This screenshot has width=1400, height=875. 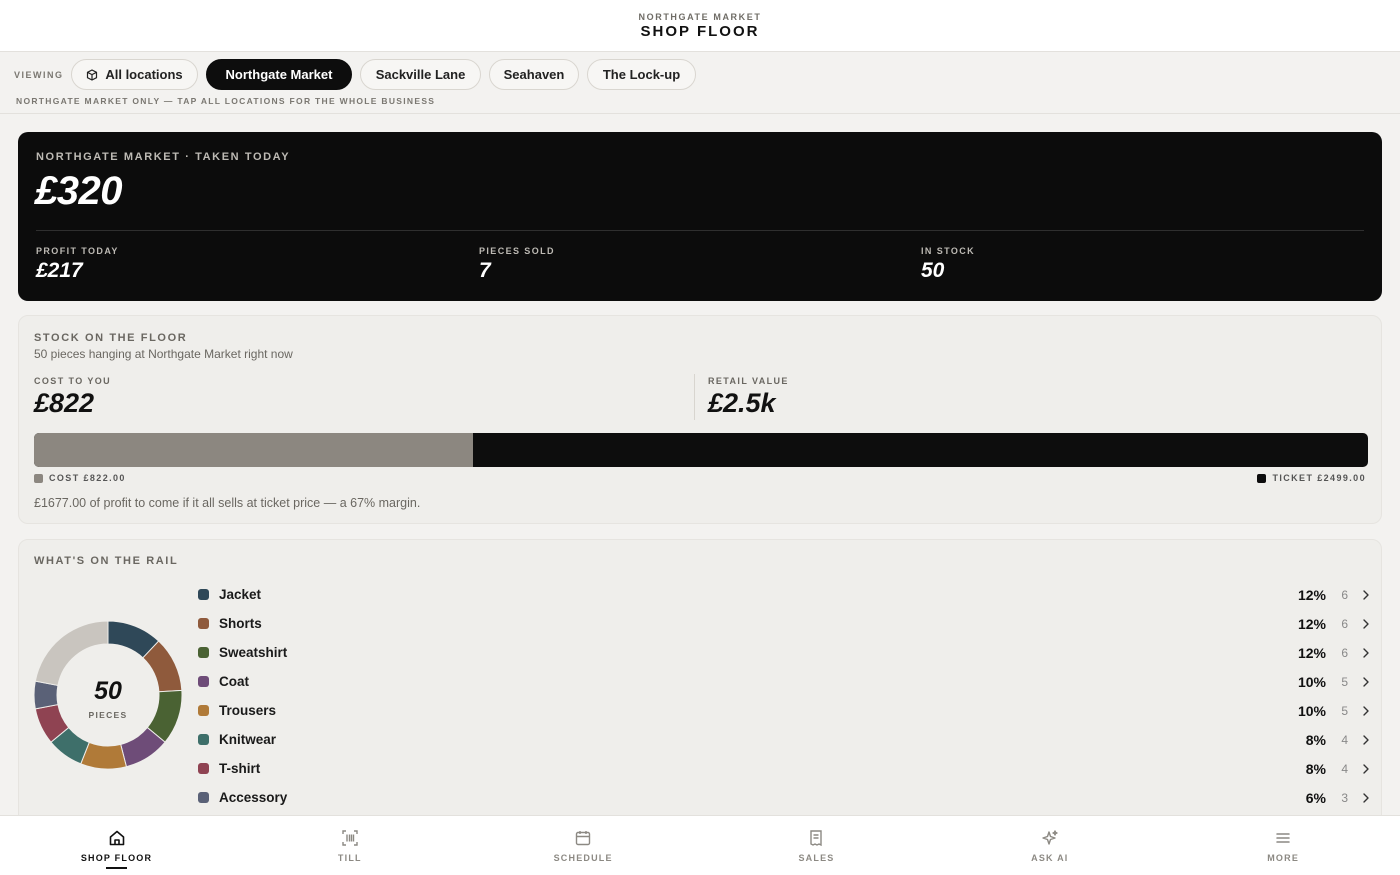 I want to click on chip-the-lock-up: The Lock-up, so click(x=641, y=74).